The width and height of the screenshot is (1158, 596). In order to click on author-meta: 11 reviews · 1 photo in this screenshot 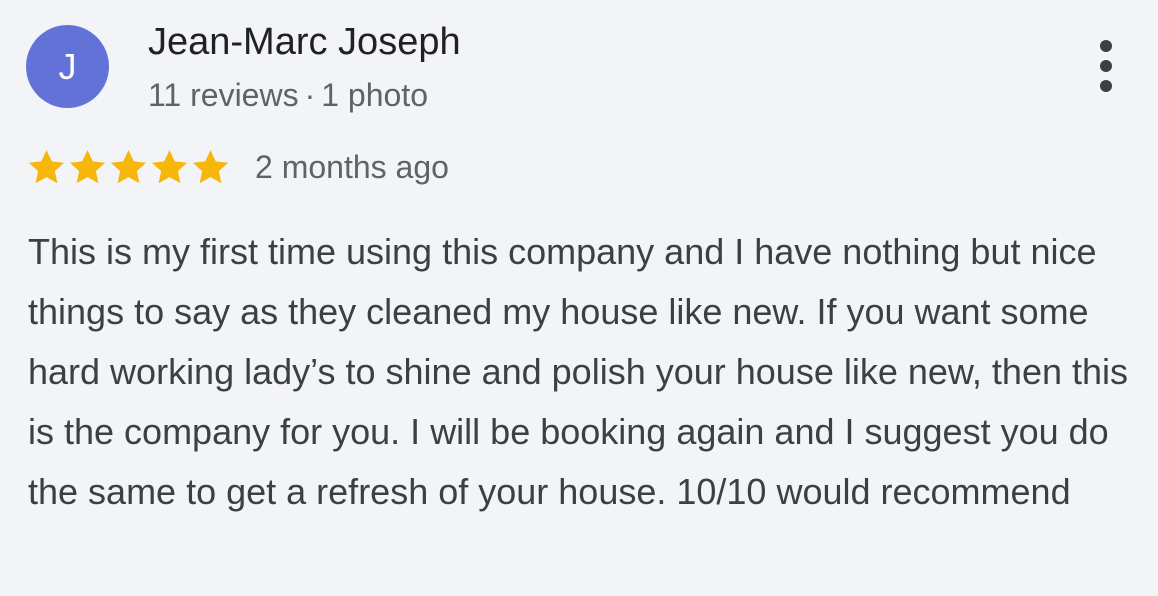, I will do `click(288, 95)`.